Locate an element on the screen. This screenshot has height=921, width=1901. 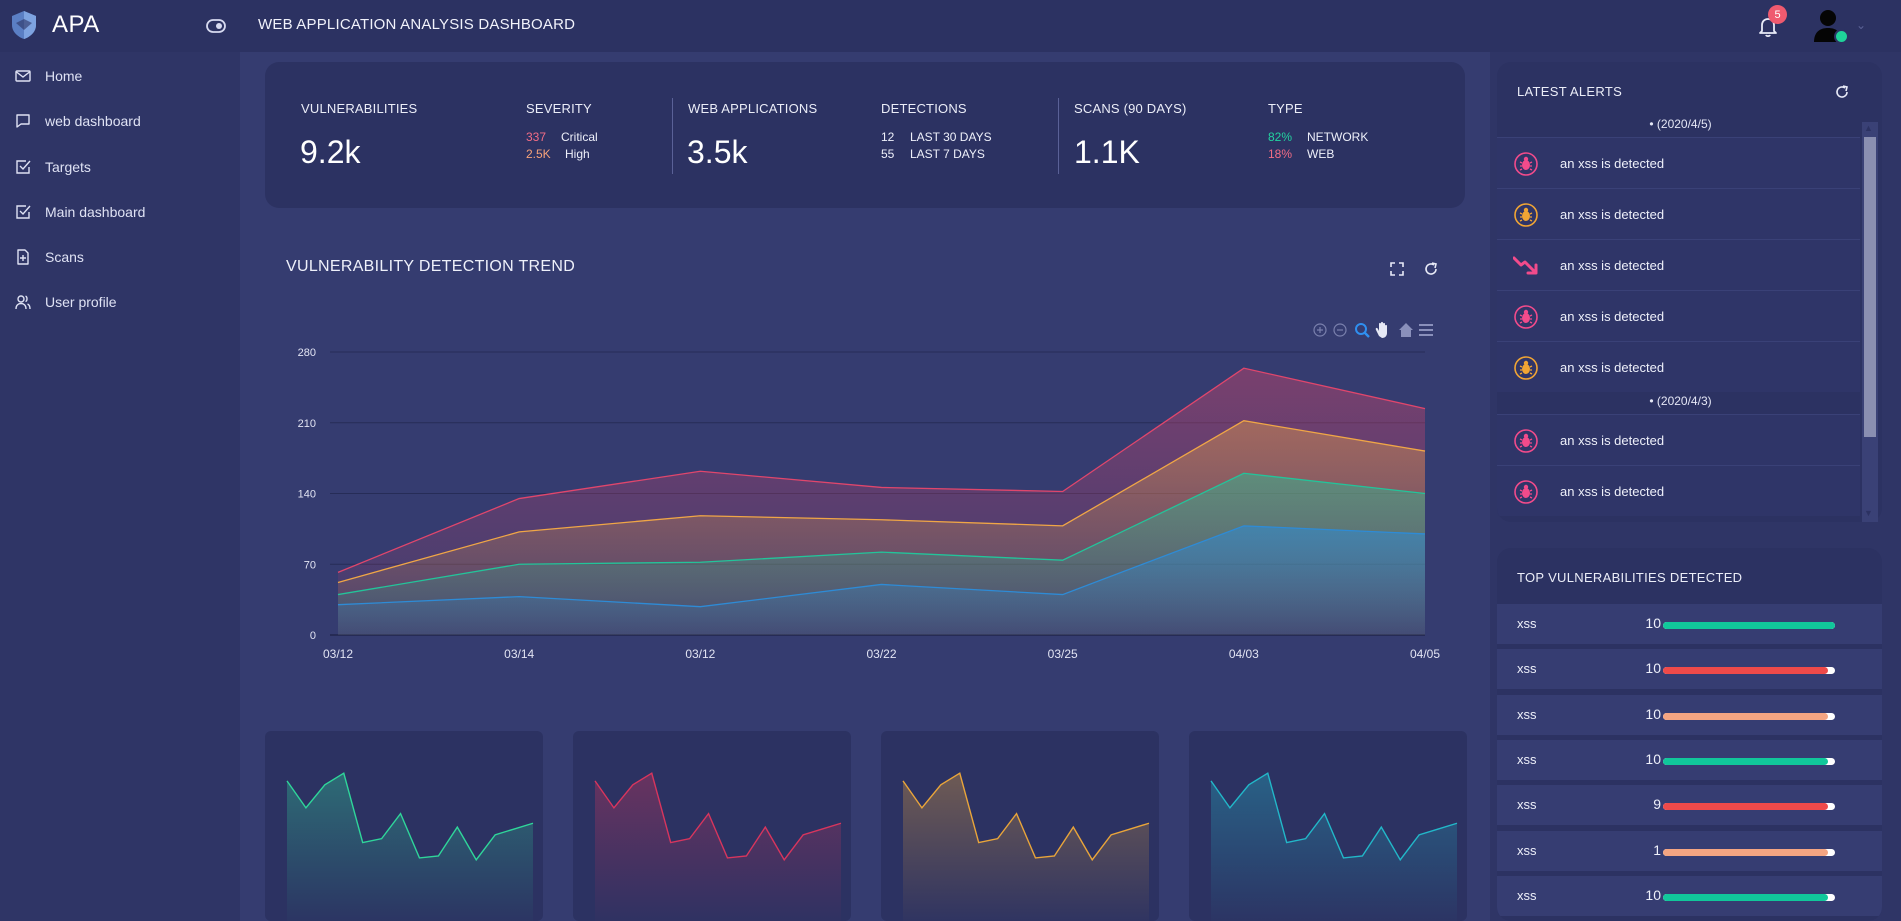
sidebar-item-targets: Targets is located at coordinates (53, 167).